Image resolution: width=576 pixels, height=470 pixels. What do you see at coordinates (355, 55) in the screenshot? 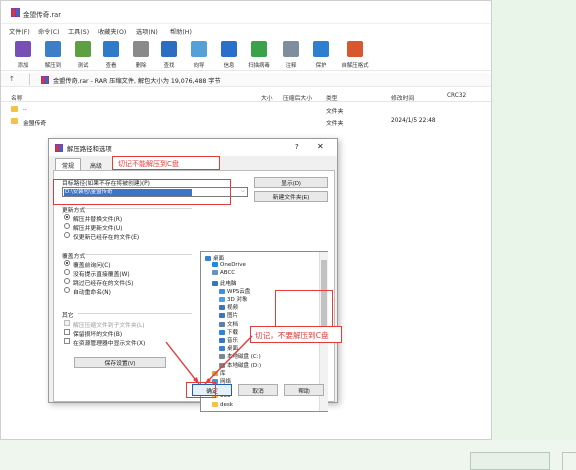
I see `toolbar-sfx-button: 自解压格式` at bounding box center [355, 55].